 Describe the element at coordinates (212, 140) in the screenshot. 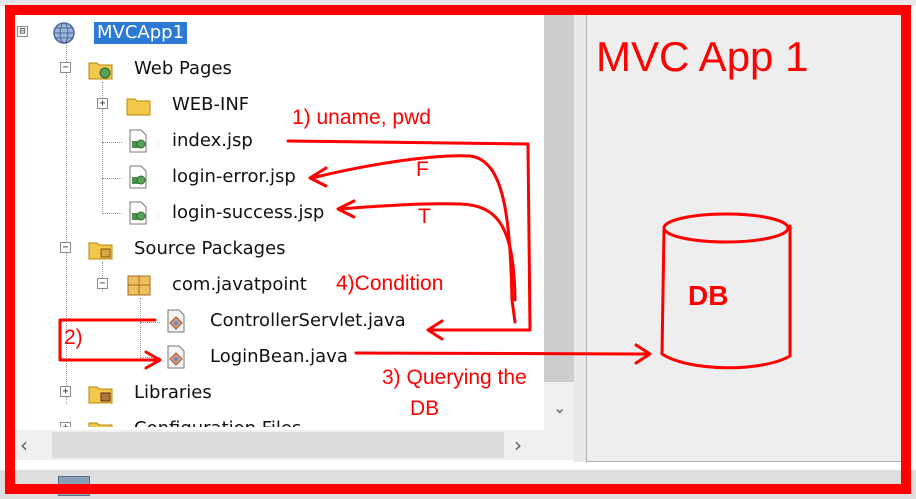

I see `index-jsp-label: index.jsp` at that location.